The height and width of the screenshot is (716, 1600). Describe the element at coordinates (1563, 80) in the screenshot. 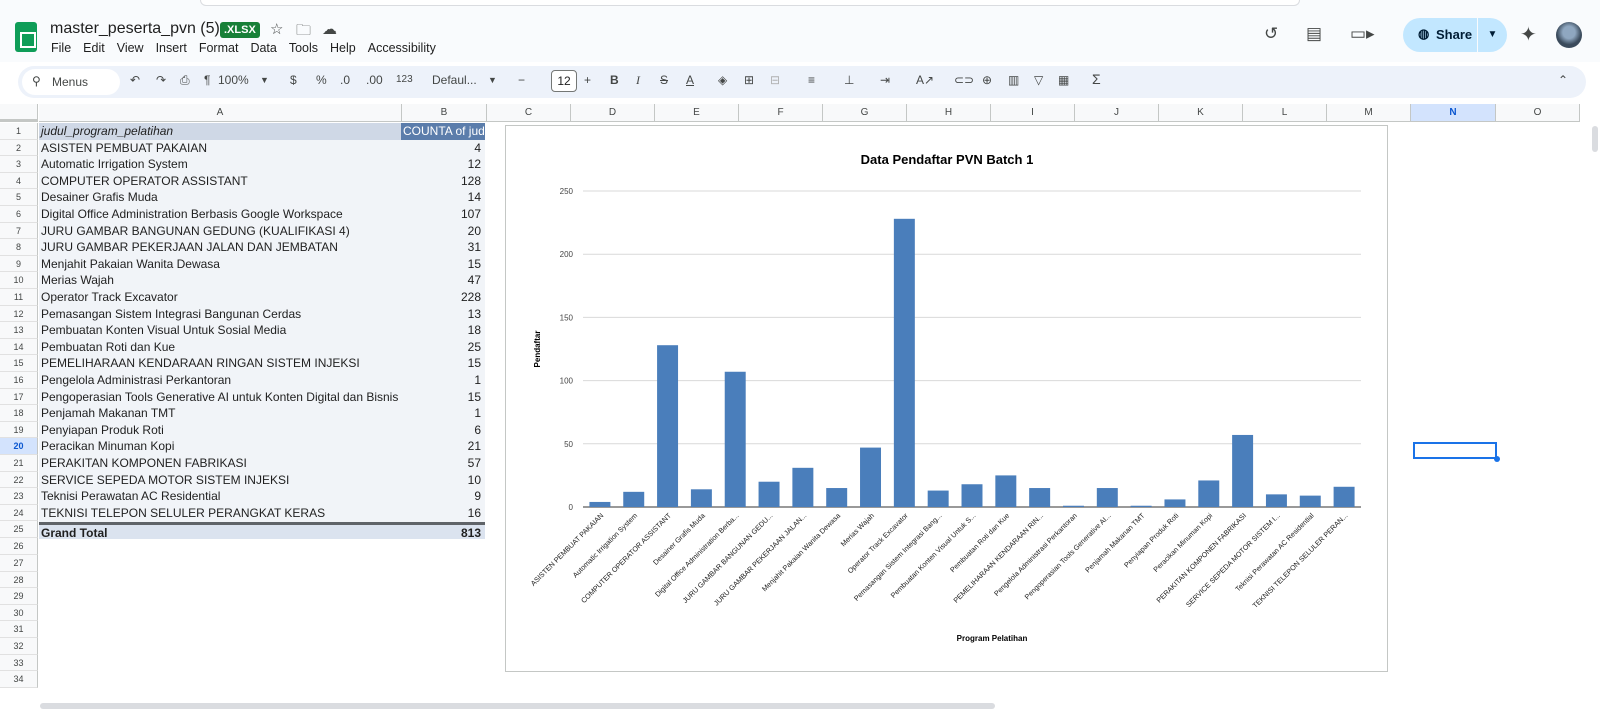

I see `collapse-toolbar-icon: ⌃` at that location.